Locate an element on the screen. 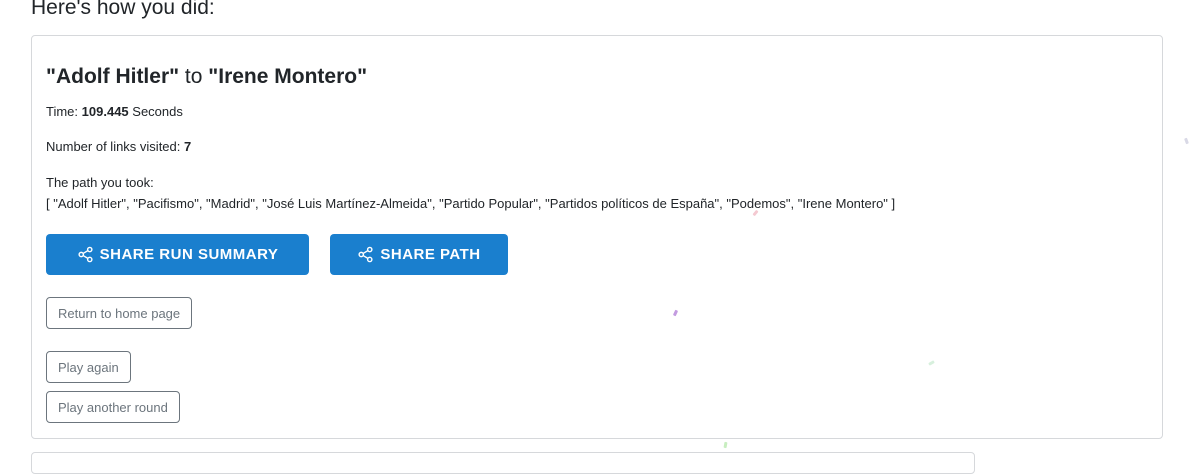 This screenshot has width=1200, height=474. title-to-word: to is located at coordinates (193, 76).